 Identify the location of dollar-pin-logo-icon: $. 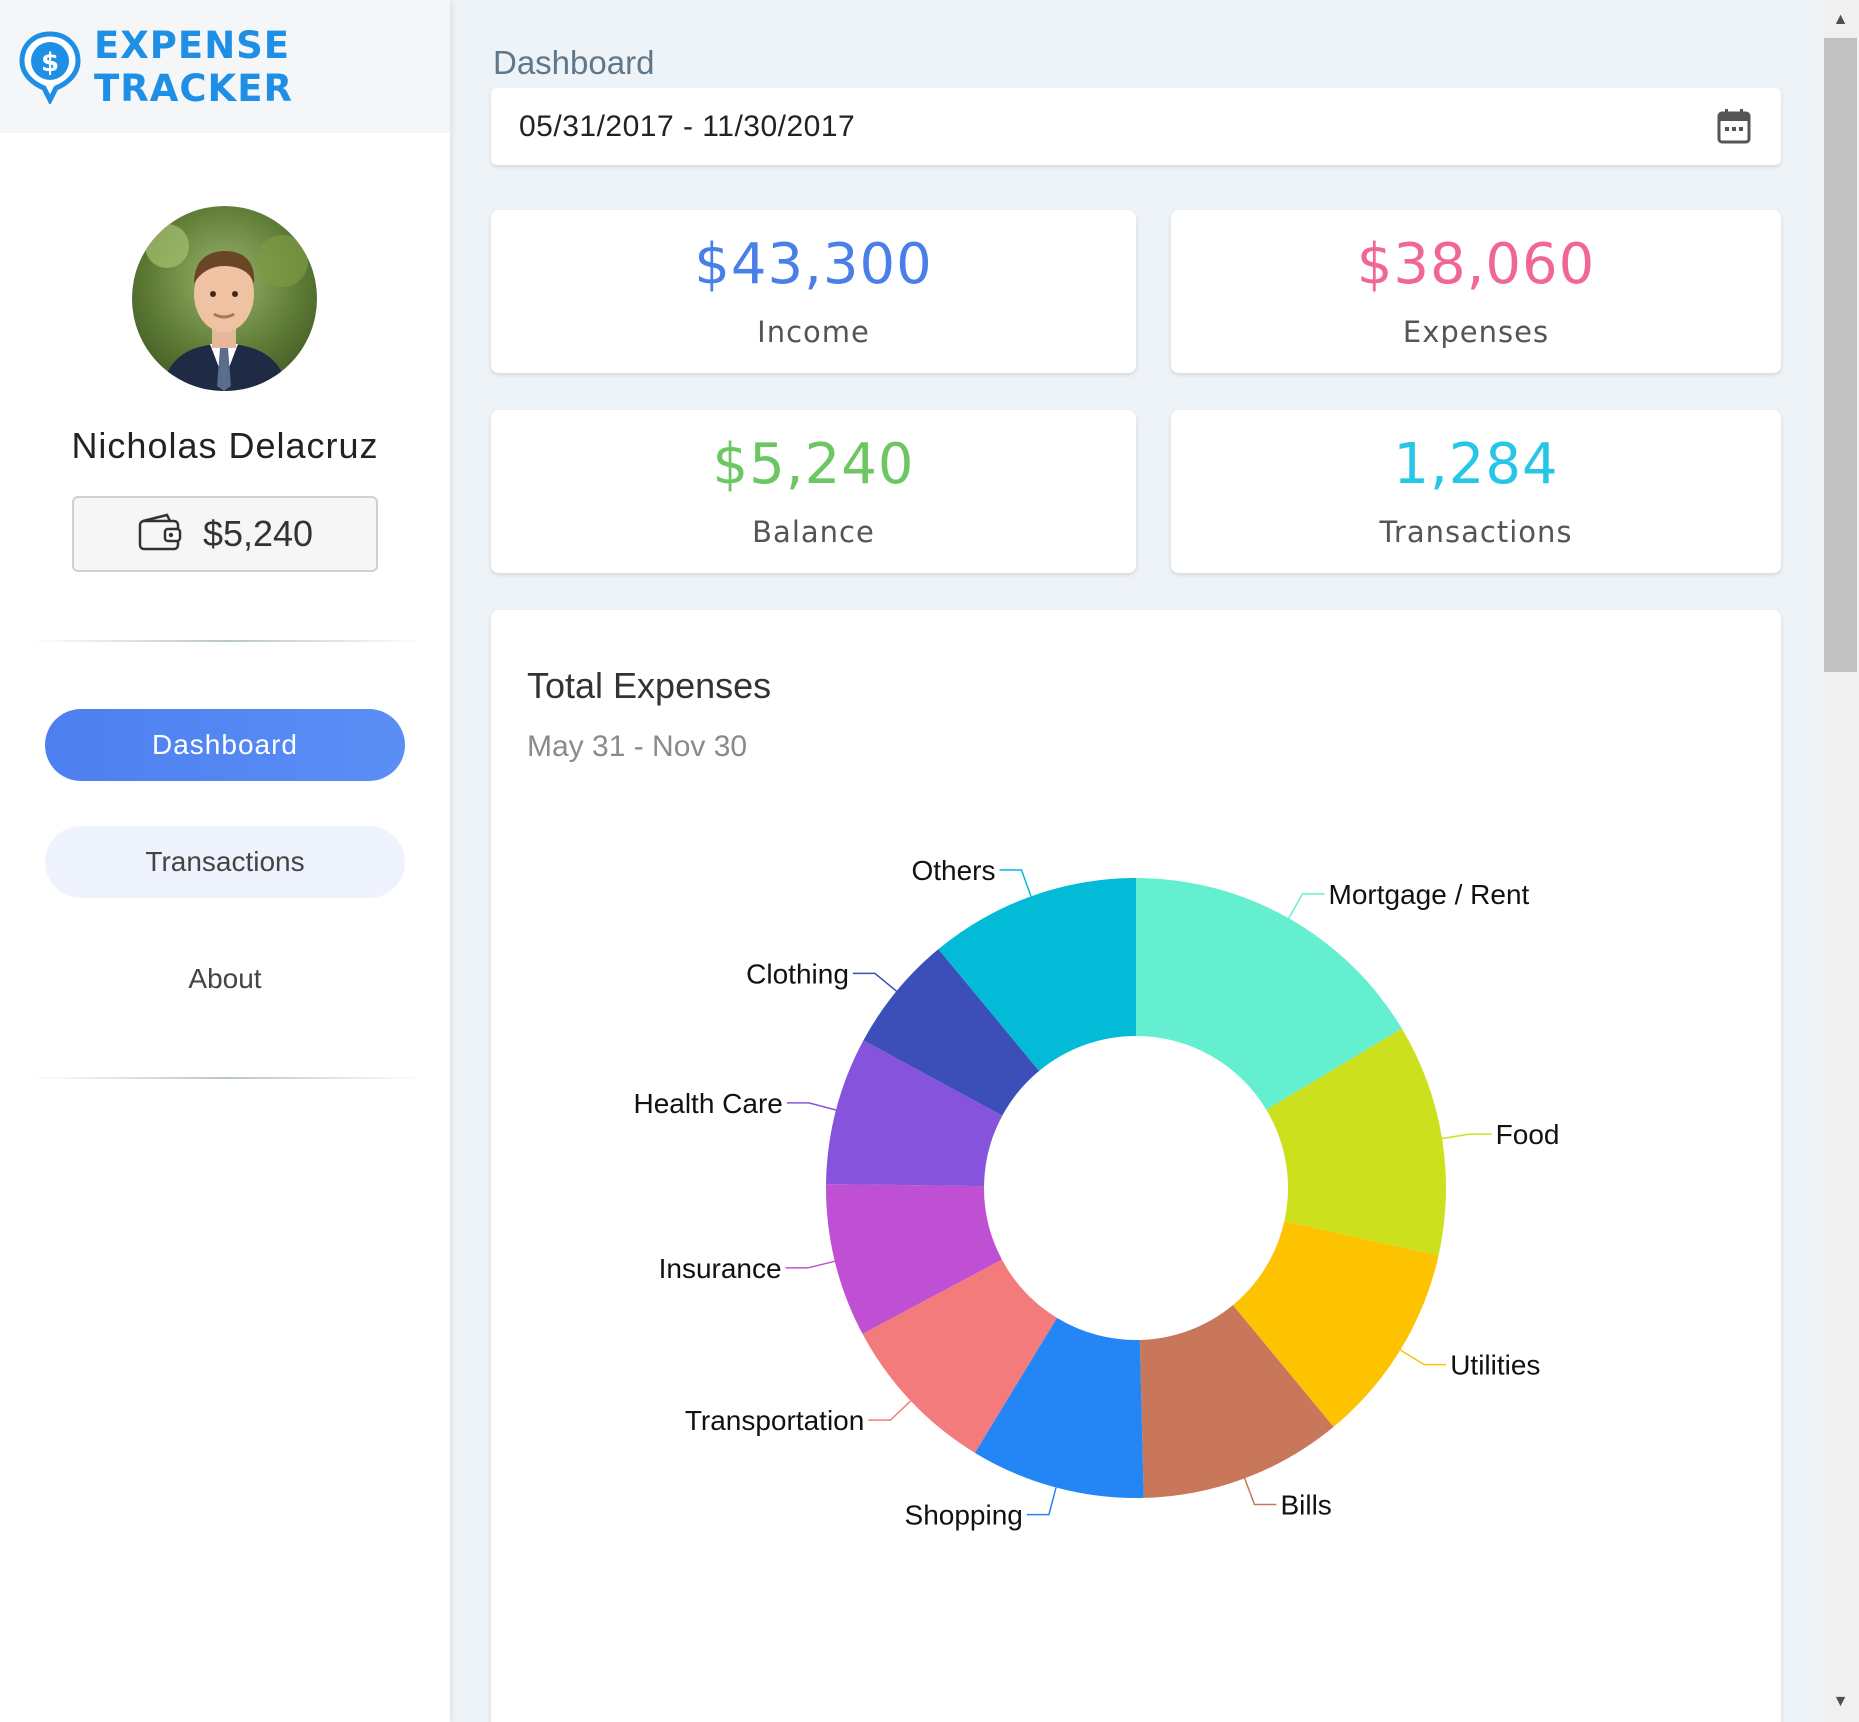
(50, 68).